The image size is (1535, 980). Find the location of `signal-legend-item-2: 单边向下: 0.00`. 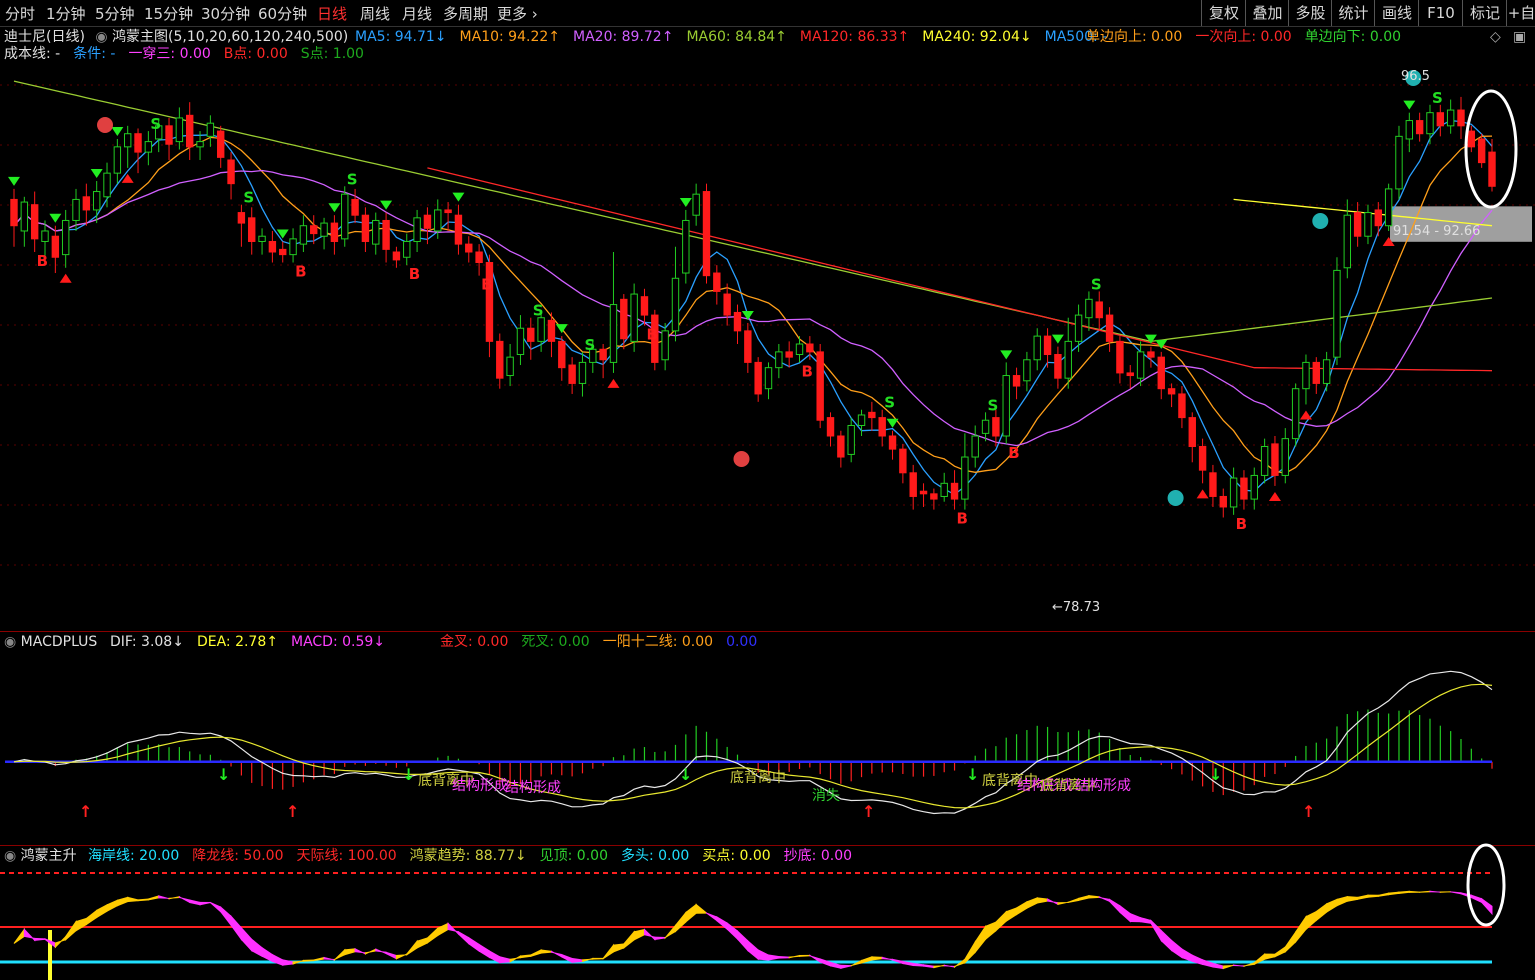

signal-legend-item-2: 单边向下: 0.00 is located at coordinates (1353, 37).